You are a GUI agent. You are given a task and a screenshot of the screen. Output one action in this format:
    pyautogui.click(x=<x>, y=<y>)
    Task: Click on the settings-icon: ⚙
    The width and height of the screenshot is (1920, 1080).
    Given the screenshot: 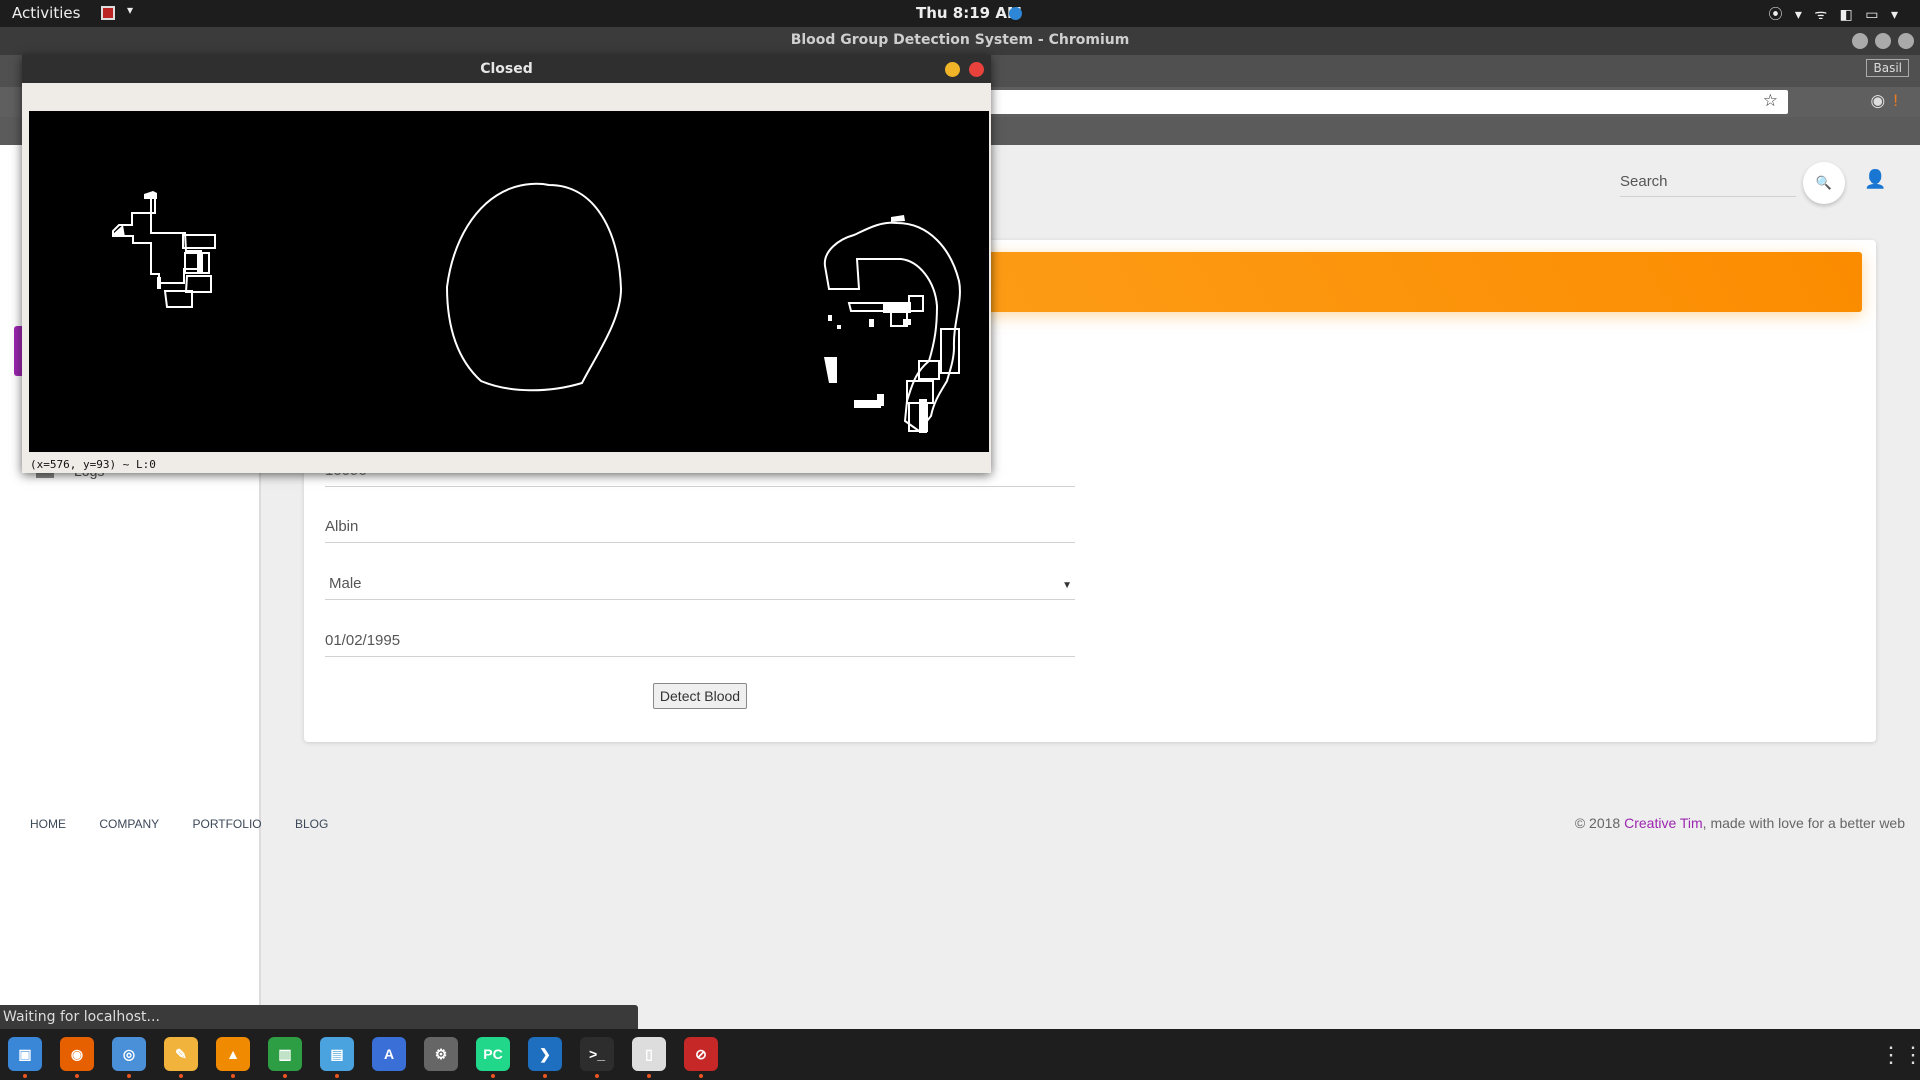 What is the action you would take?
    pyautogui.click(x=441, y=1054)
    